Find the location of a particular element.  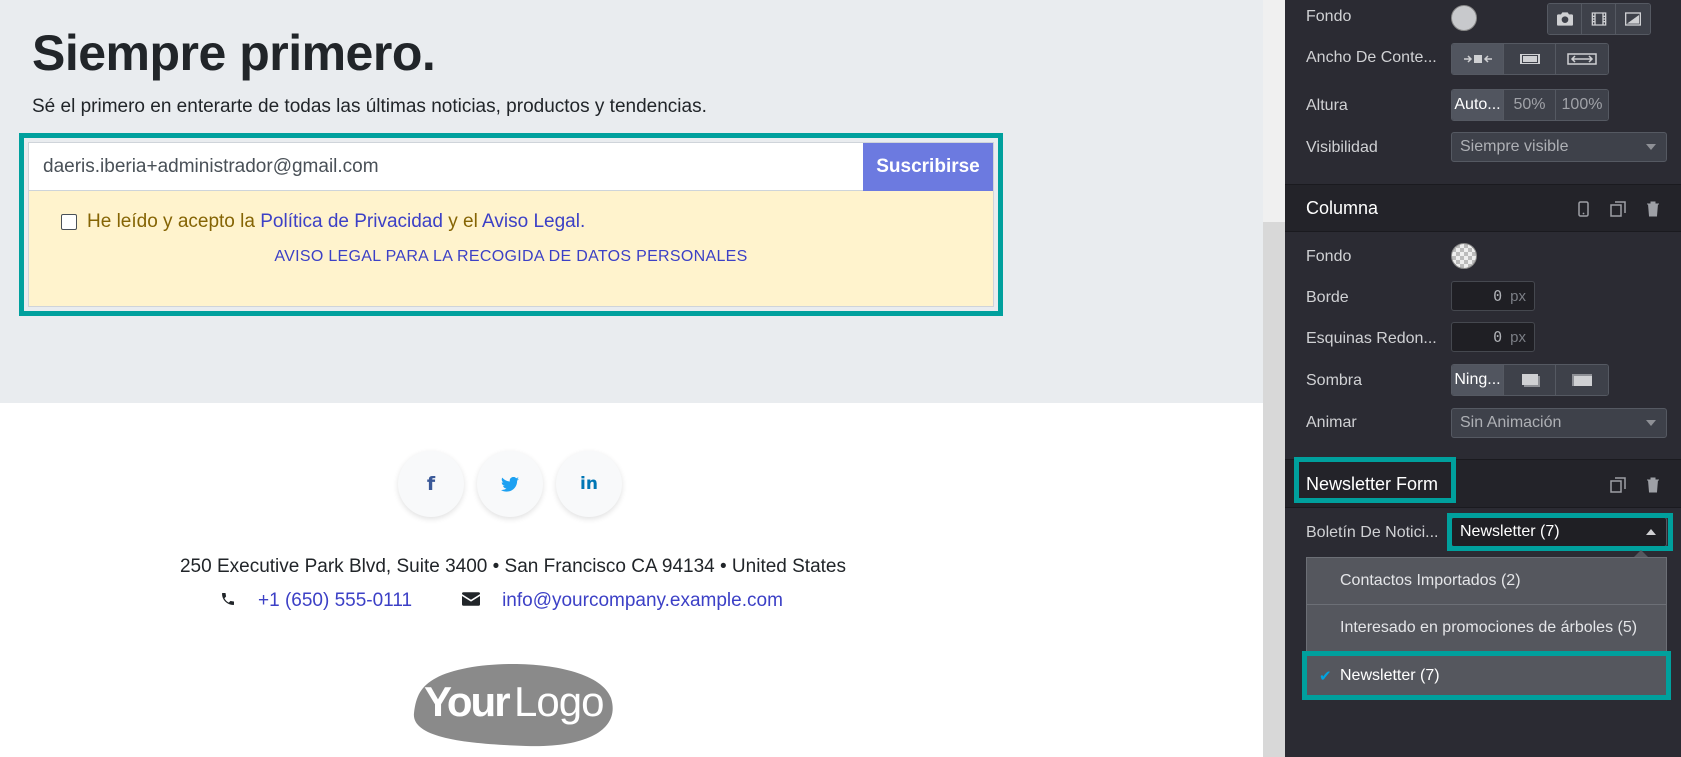

animation-select: Sin Animación is located at coordinates (1559, 423).